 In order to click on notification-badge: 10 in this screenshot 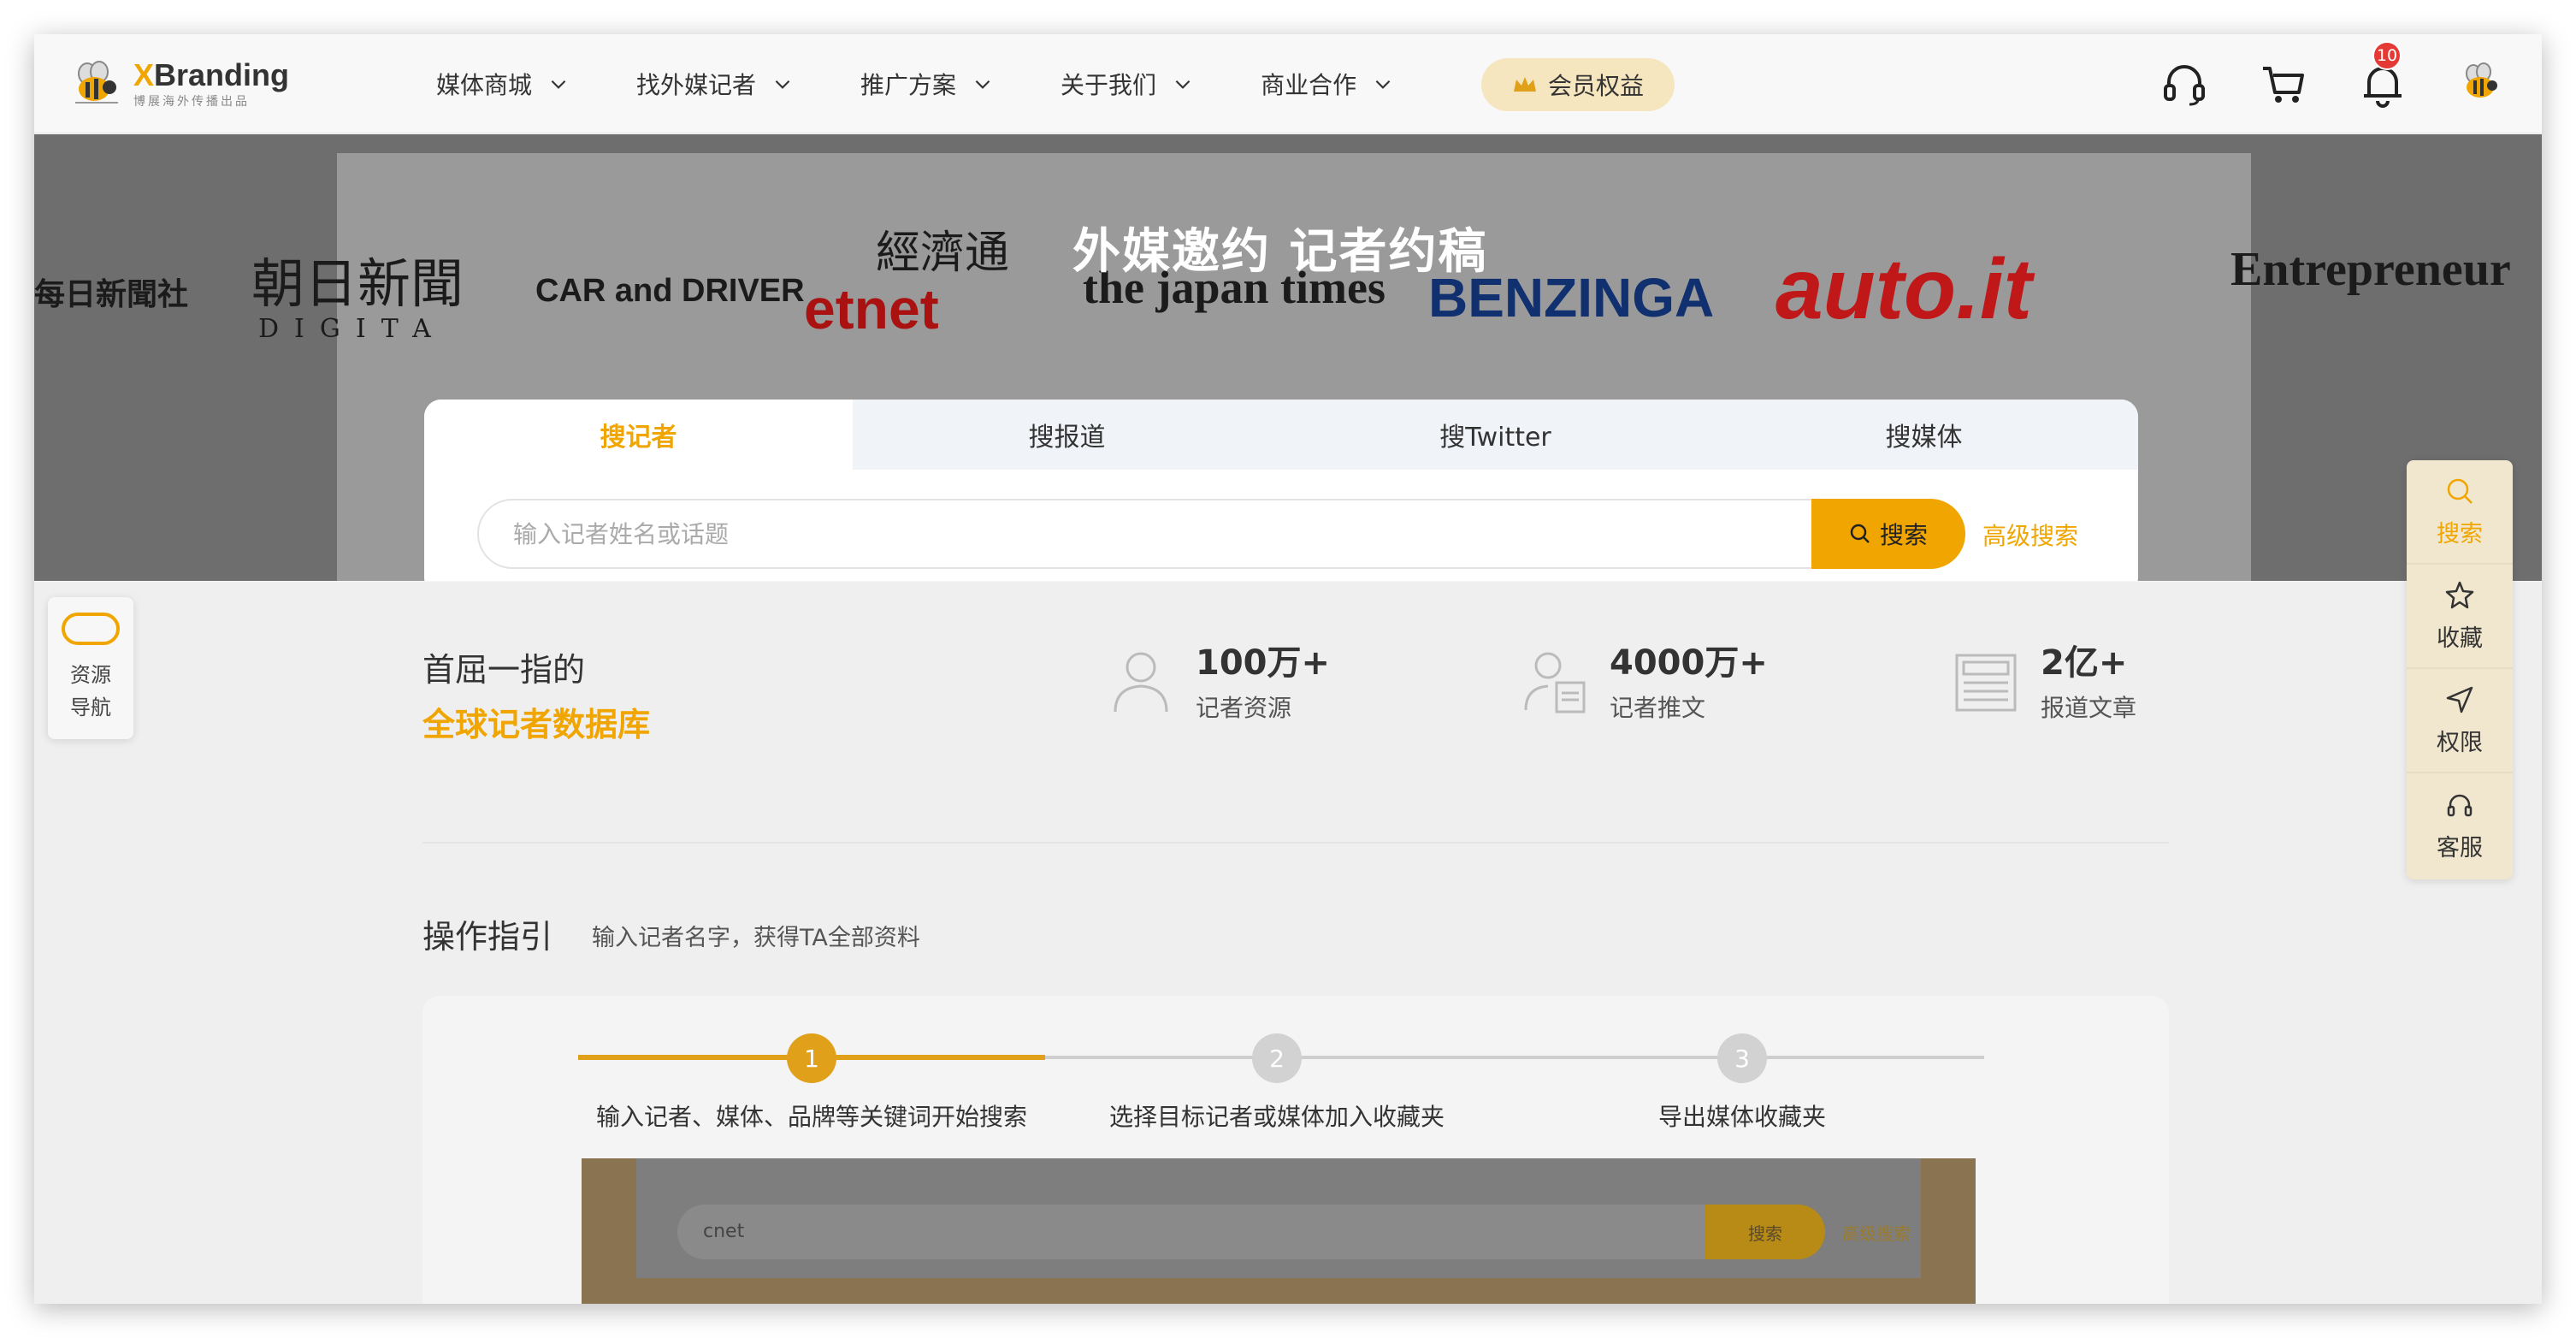, I will do `click(2387, 56)`.